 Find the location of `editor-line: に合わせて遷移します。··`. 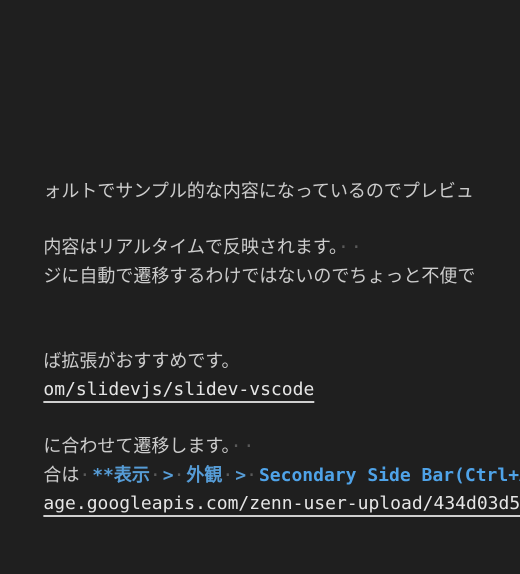

editor-line: に合わせて遷移します。·· is located at coordinates (128, 431).